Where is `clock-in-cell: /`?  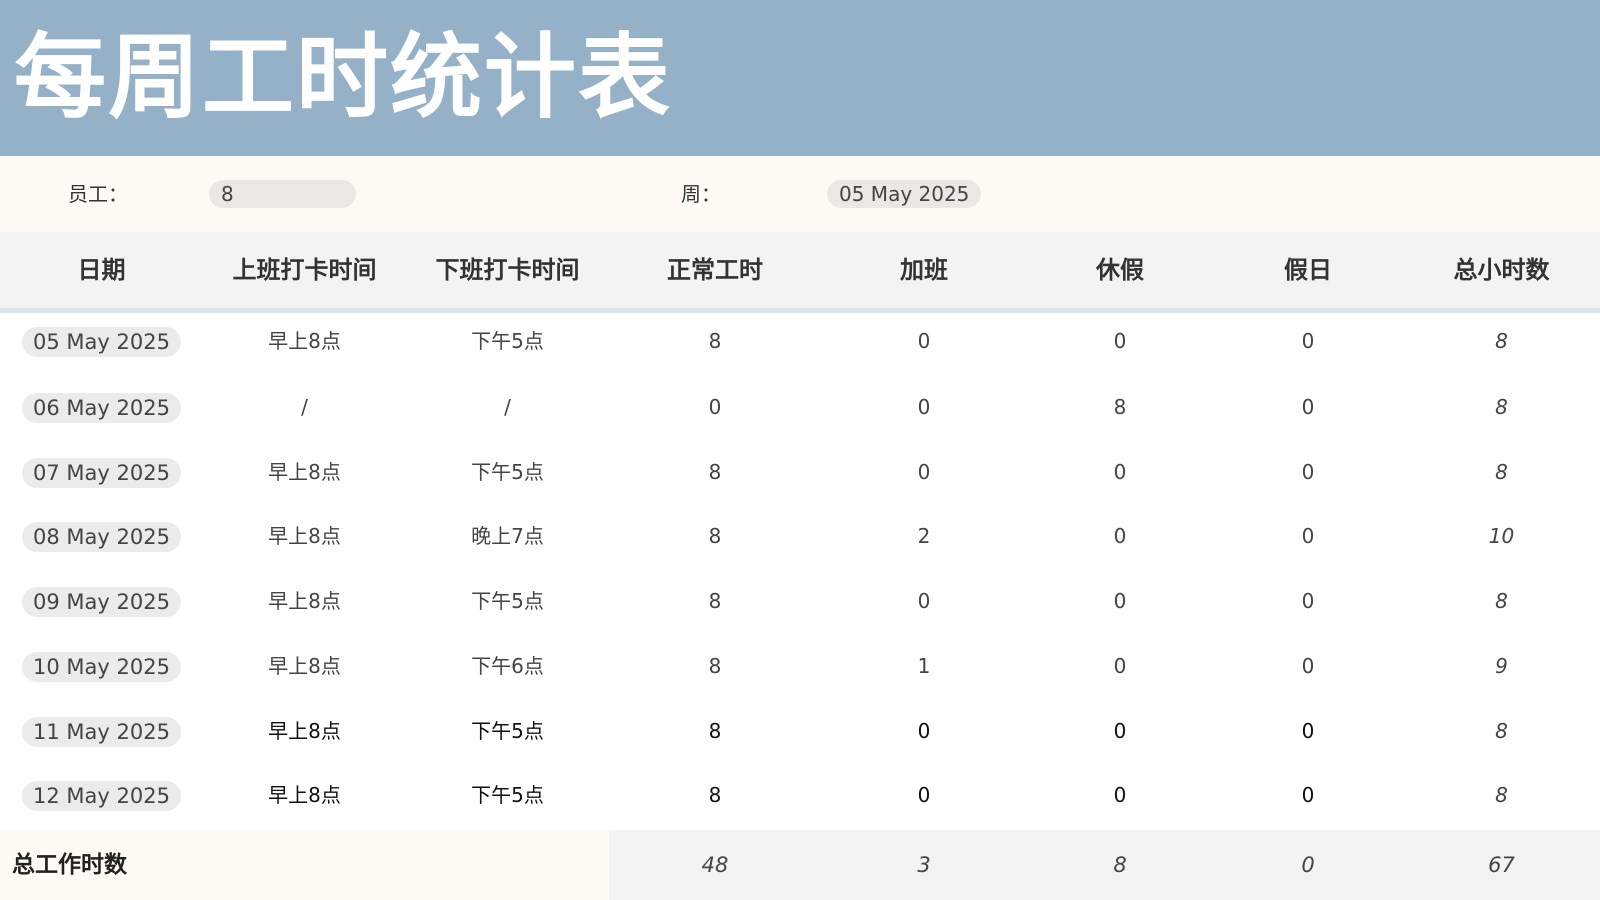 clock-in-cell: / is located at coordinates (304, 407).